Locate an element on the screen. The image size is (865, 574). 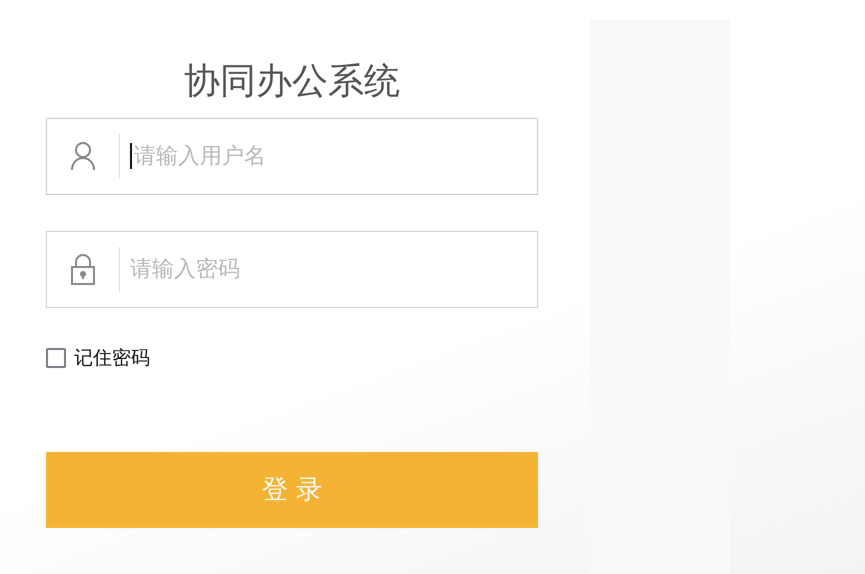
user-icon is located at coordinates (83, 156).